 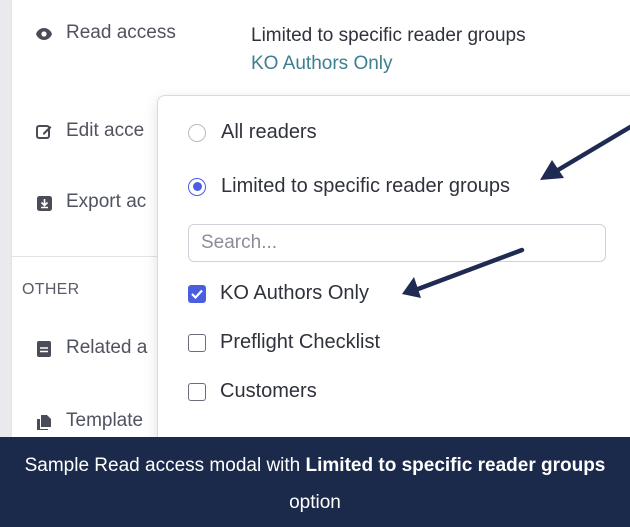 I want to click on group-item-ko-authors: KO Authors Only, so click(x=278, y=293).